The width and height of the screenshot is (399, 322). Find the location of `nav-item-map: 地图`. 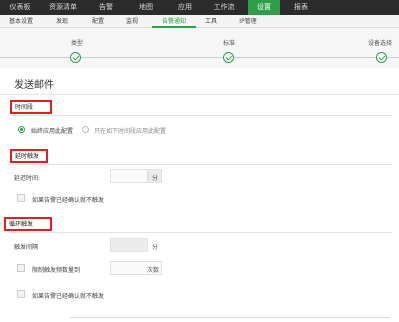

nav-item-map: 地图 is located at coordinates (146, 7).